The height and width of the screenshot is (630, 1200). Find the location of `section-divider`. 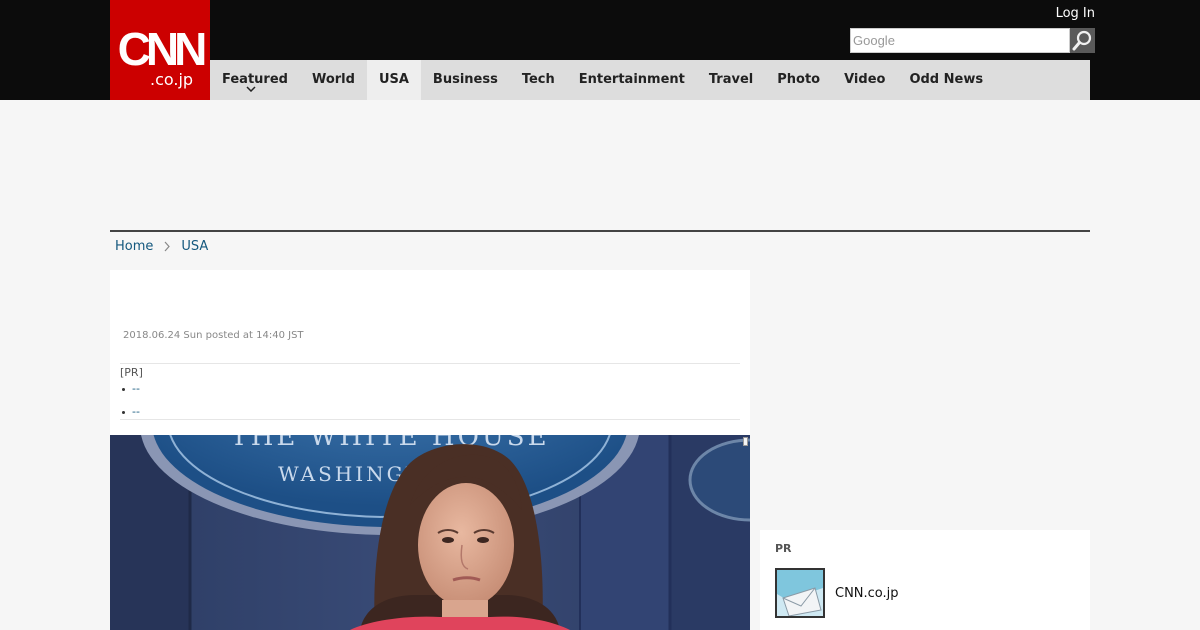

section-divider is located at coordinates (600, 231).